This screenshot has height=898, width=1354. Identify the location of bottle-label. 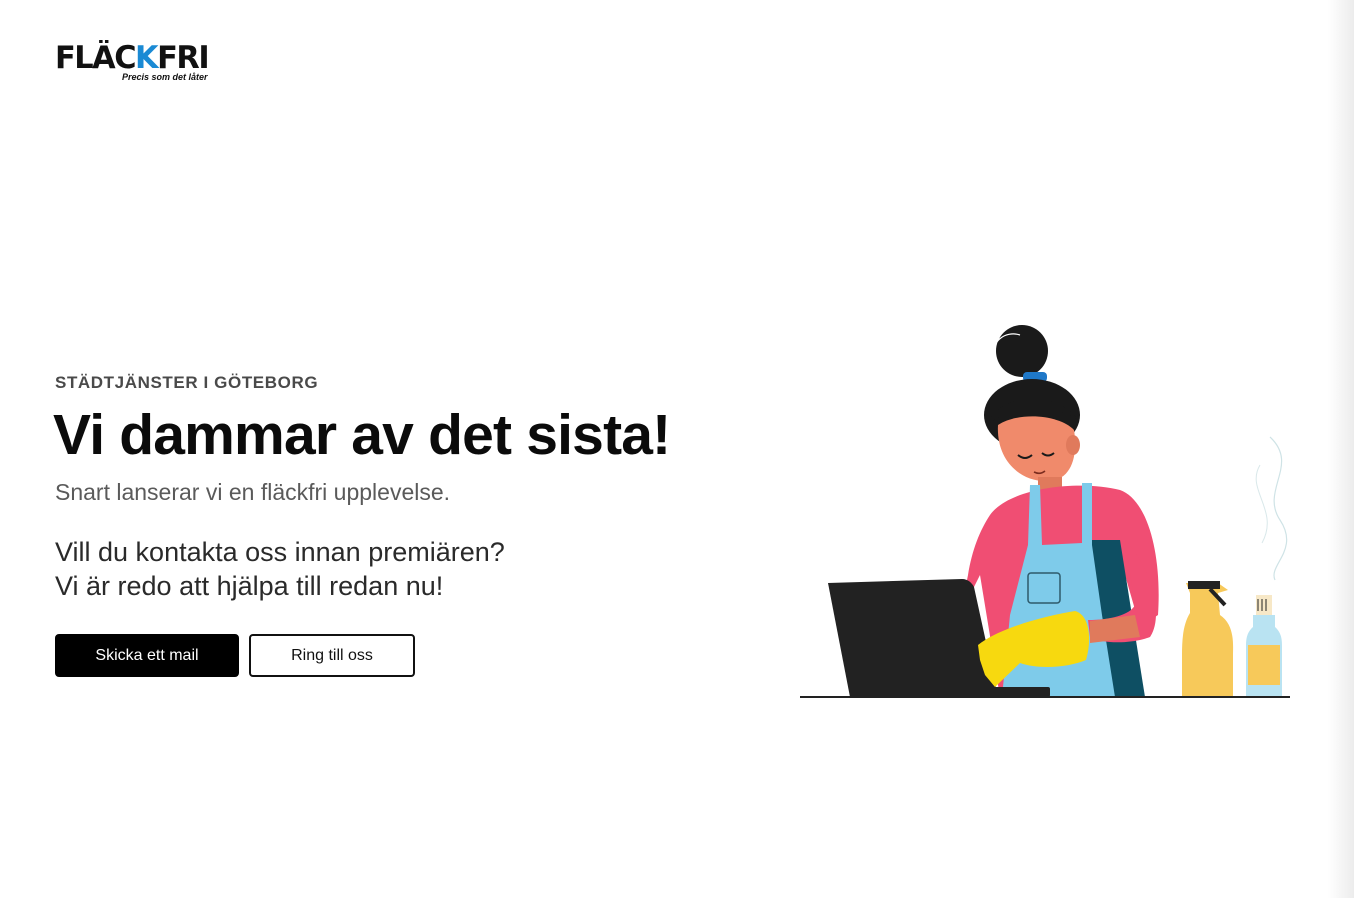
(1264, 665).